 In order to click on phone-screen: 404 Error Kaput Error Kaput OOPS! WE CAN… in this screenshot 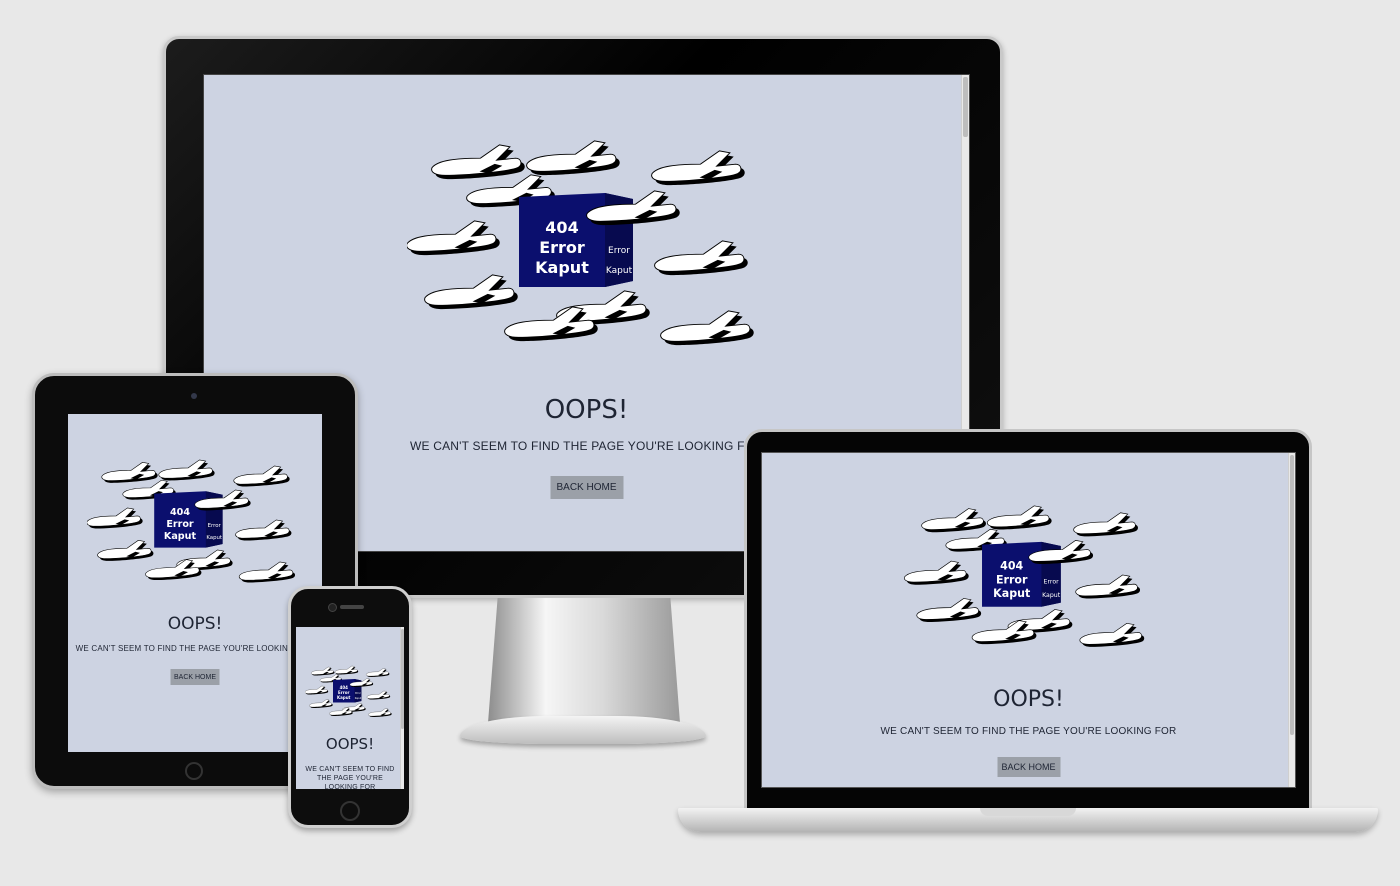, I will do `click(350, 708)`.